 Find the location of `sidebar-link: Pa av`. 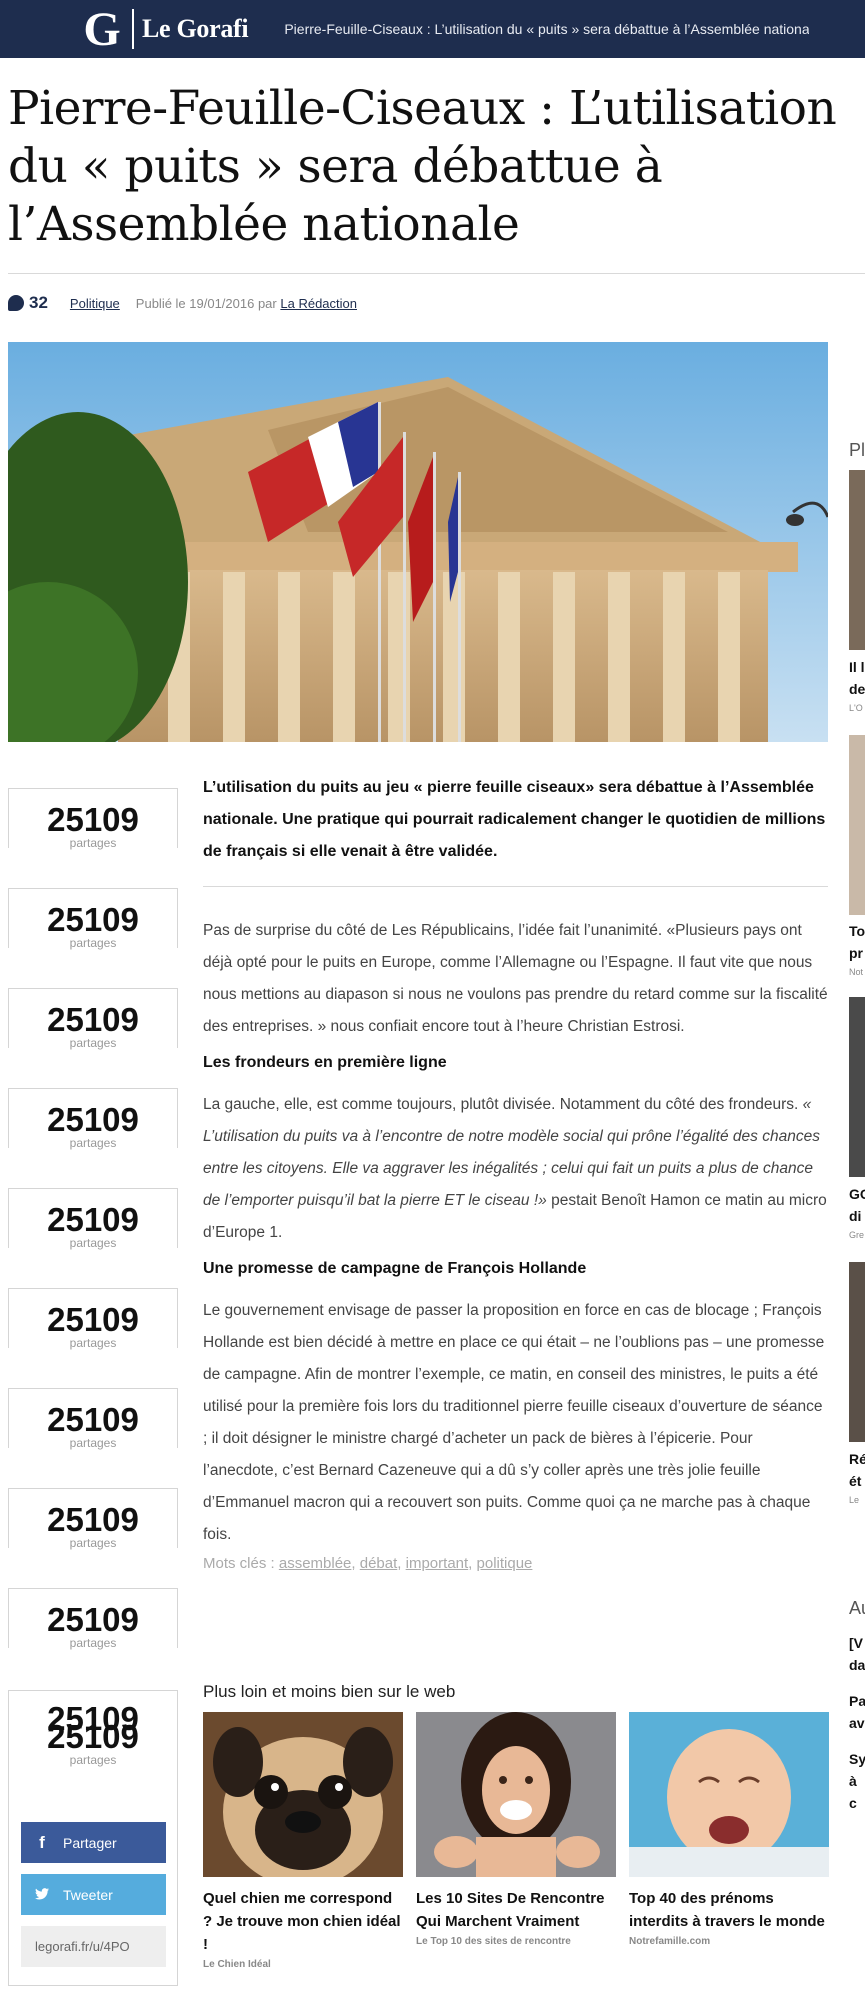

sidebar-link: Pa av is located at coordinates (857, 1712).